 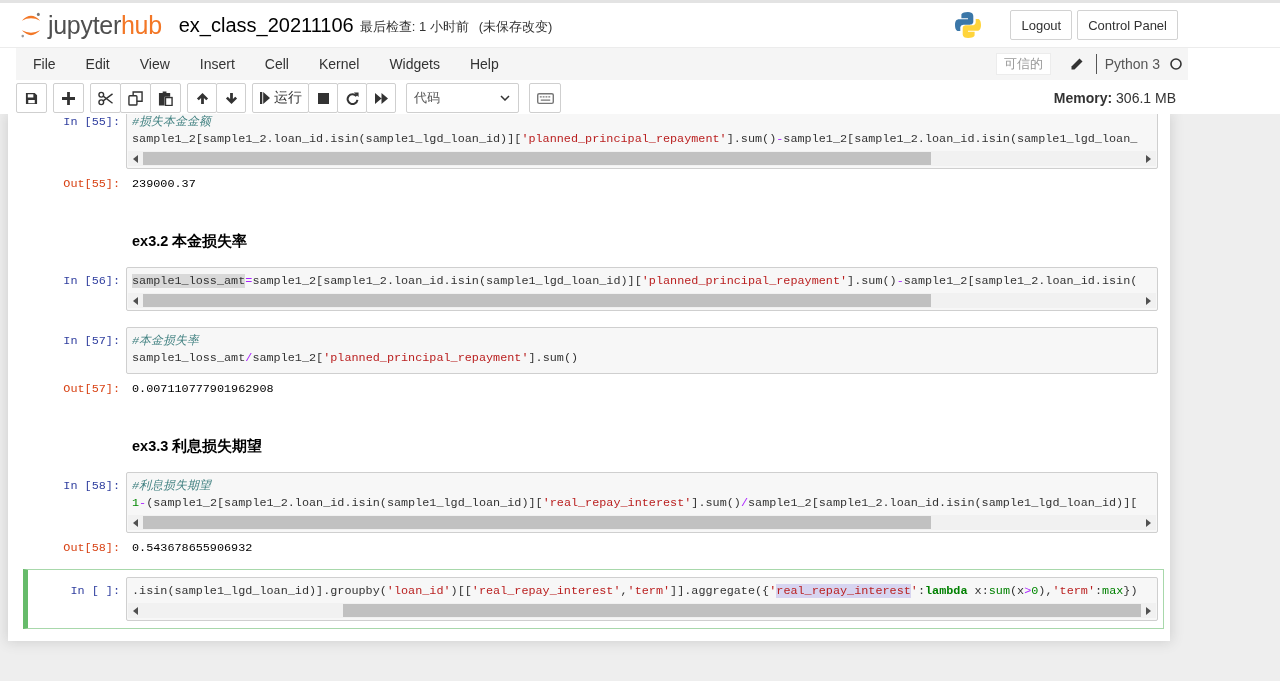 What do you see at coordinates (172, 122) in the screenshot?
I see `code-line: #损失本金金额` at bounding box center [172, 122].